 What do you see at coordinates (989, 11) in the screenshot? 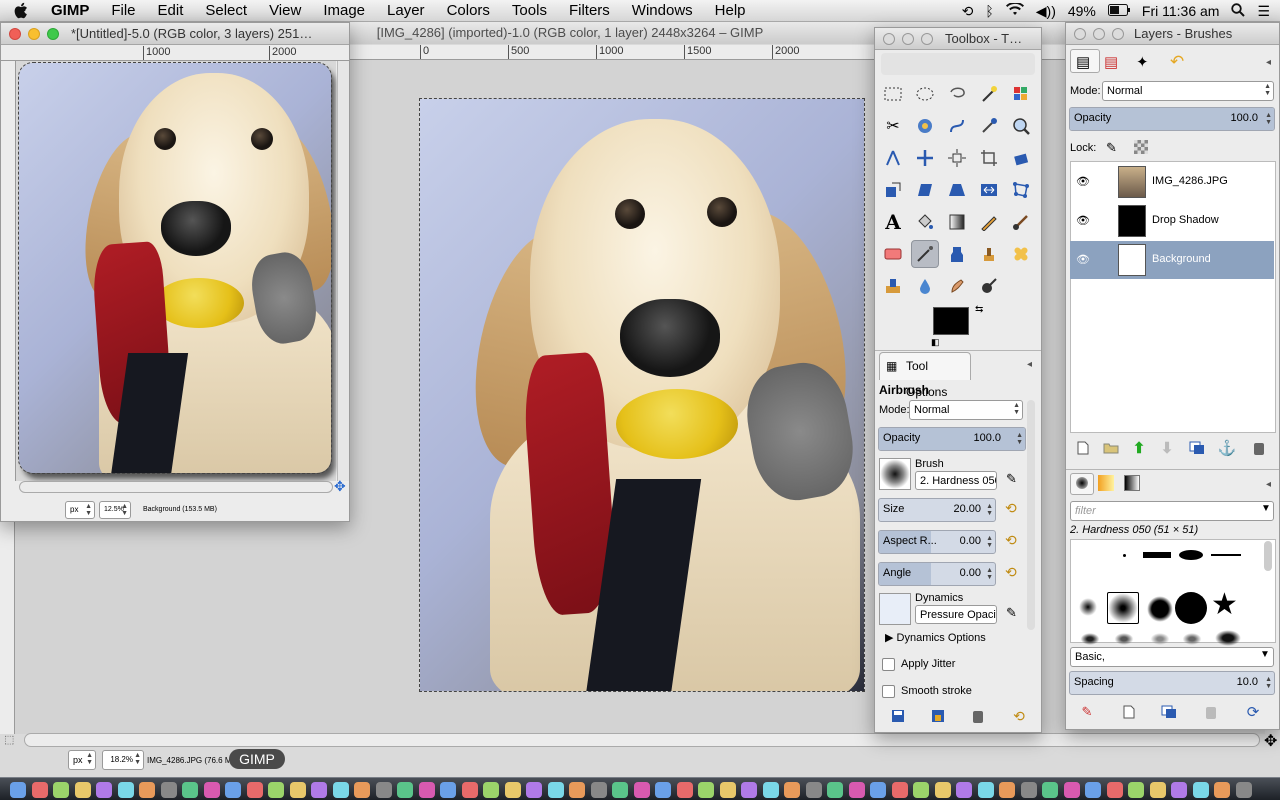
I see `bluetooth-icon: ᛒ` at bounding box center [989, 11].